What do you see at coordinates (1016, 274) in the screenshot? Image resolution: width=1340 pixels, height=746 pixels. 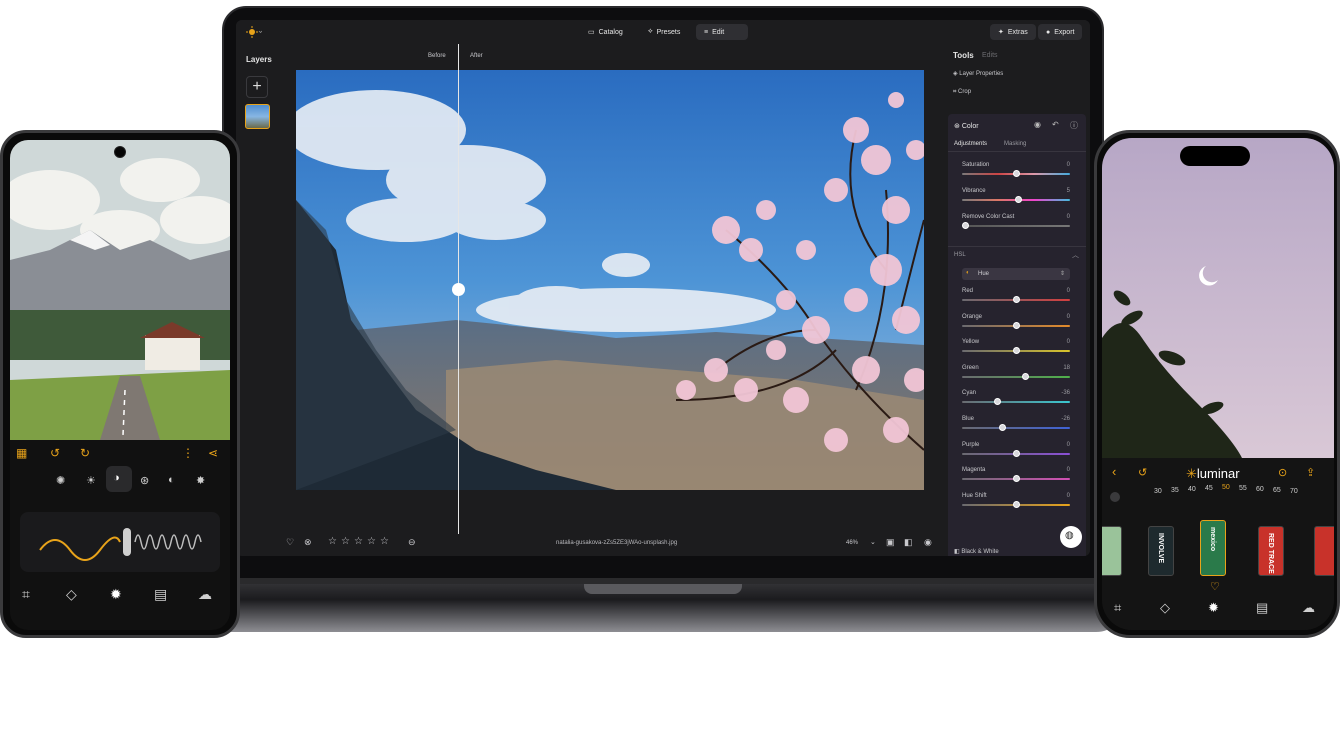 I see `hsl-mode-select: ◐ Hue ⇕` at bounding box center [1016, 274].